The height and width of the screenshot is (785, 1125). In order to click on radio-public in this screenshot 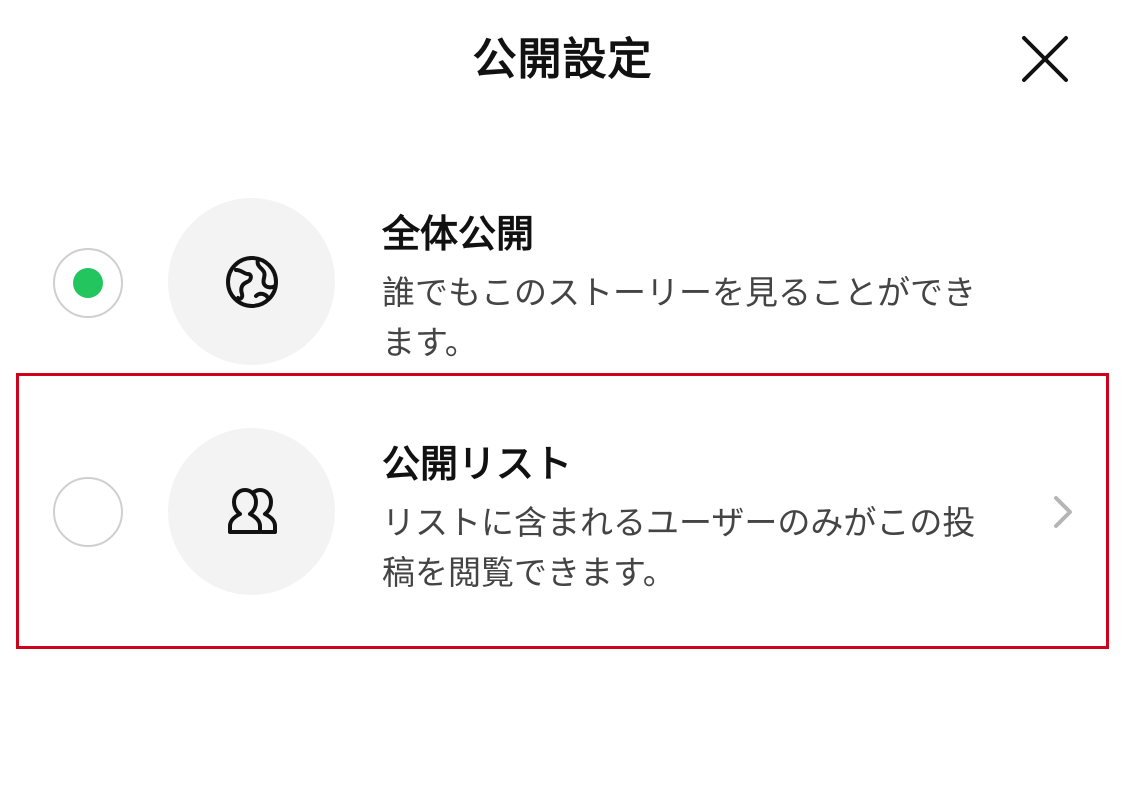, I will do `click(88, 283)`.